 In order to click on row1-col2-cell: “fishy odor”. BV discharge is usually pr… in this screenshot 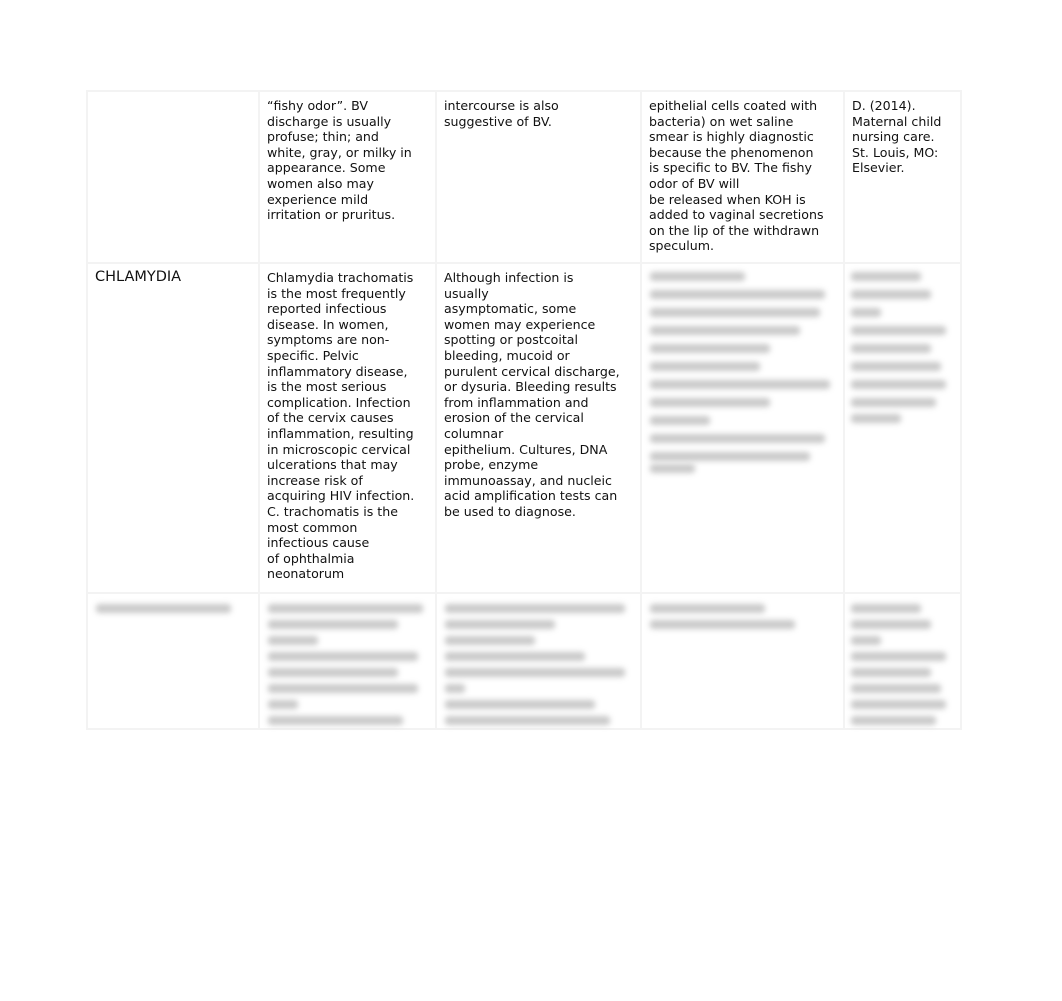, I will do `click(347, 177)`.